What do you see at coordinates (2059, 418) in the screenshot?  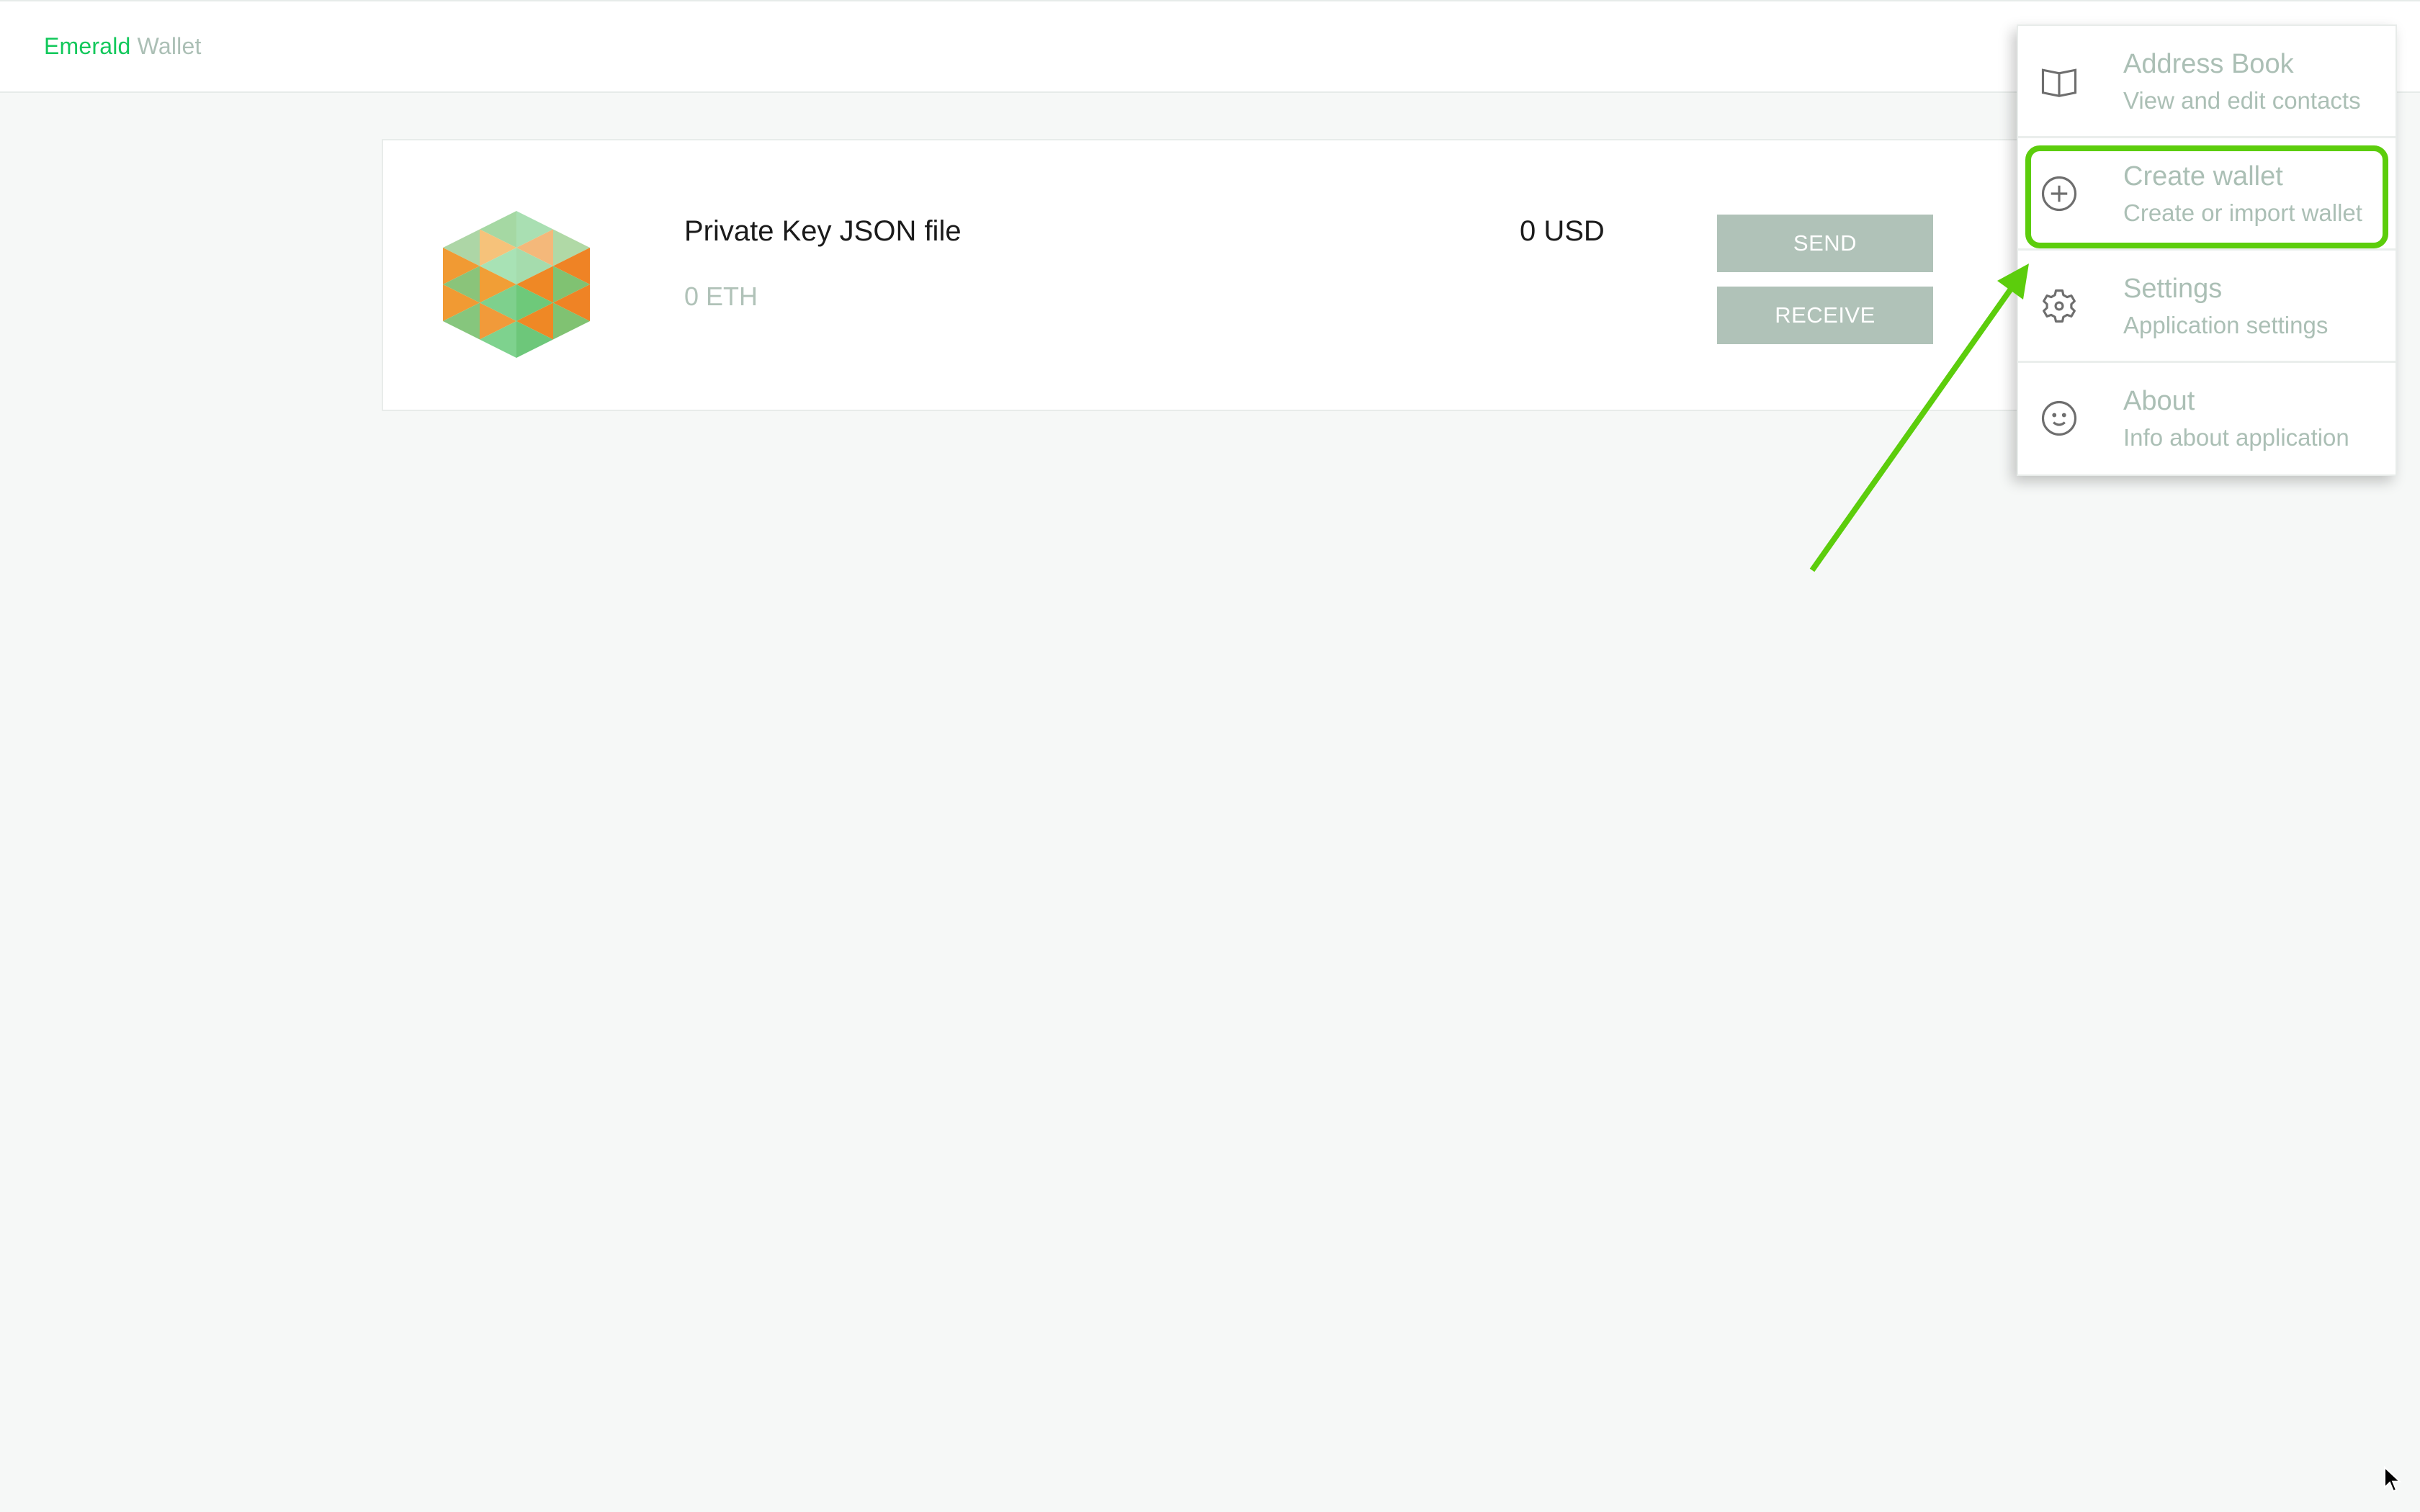 I see `smiley-icon` at bounding box center [2059, 418].